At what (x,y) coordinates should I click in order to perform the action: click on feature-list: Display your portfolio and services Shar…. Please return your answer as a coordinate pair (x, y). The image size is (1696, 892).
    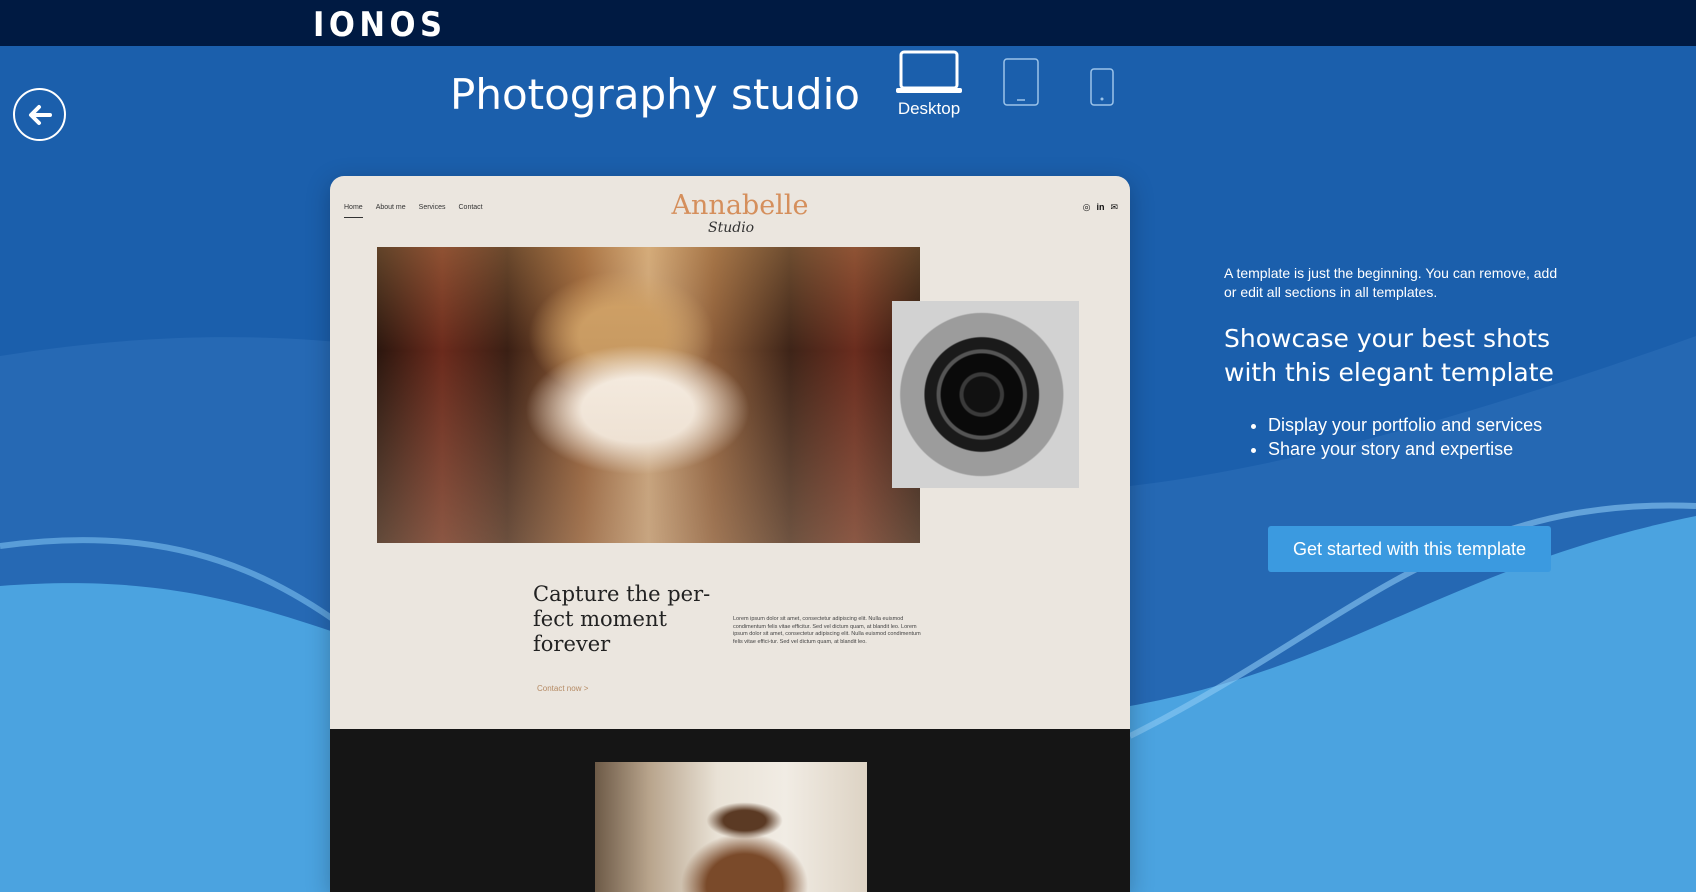
    Looking at the image, I should click on (1394, 437).